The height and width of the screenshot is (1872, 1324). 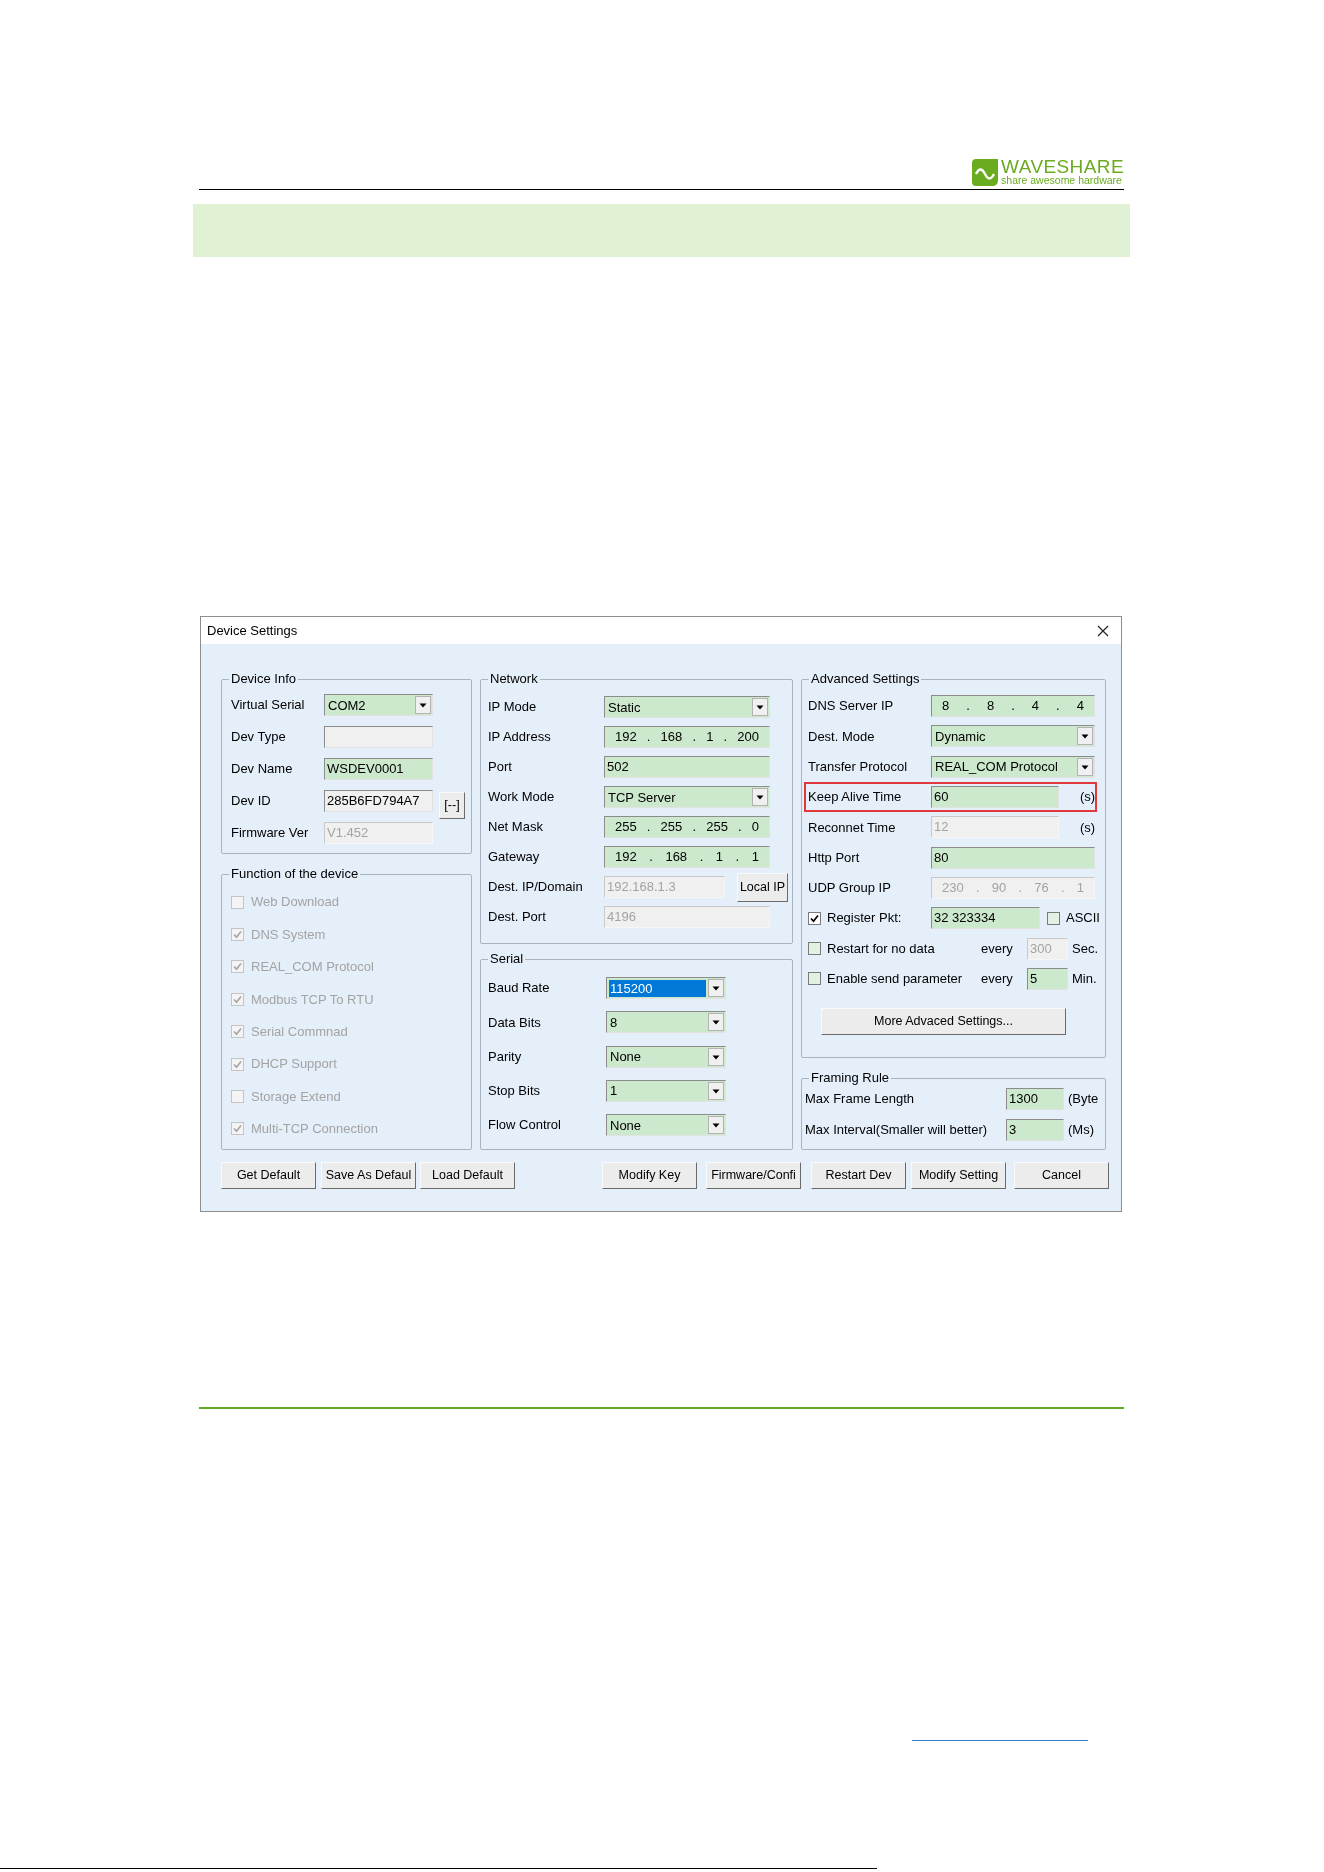 What do you see at coordinates (985, 918) in the screenshot?
I see `text-field: 32 323334` at bounding box center [985, 918].